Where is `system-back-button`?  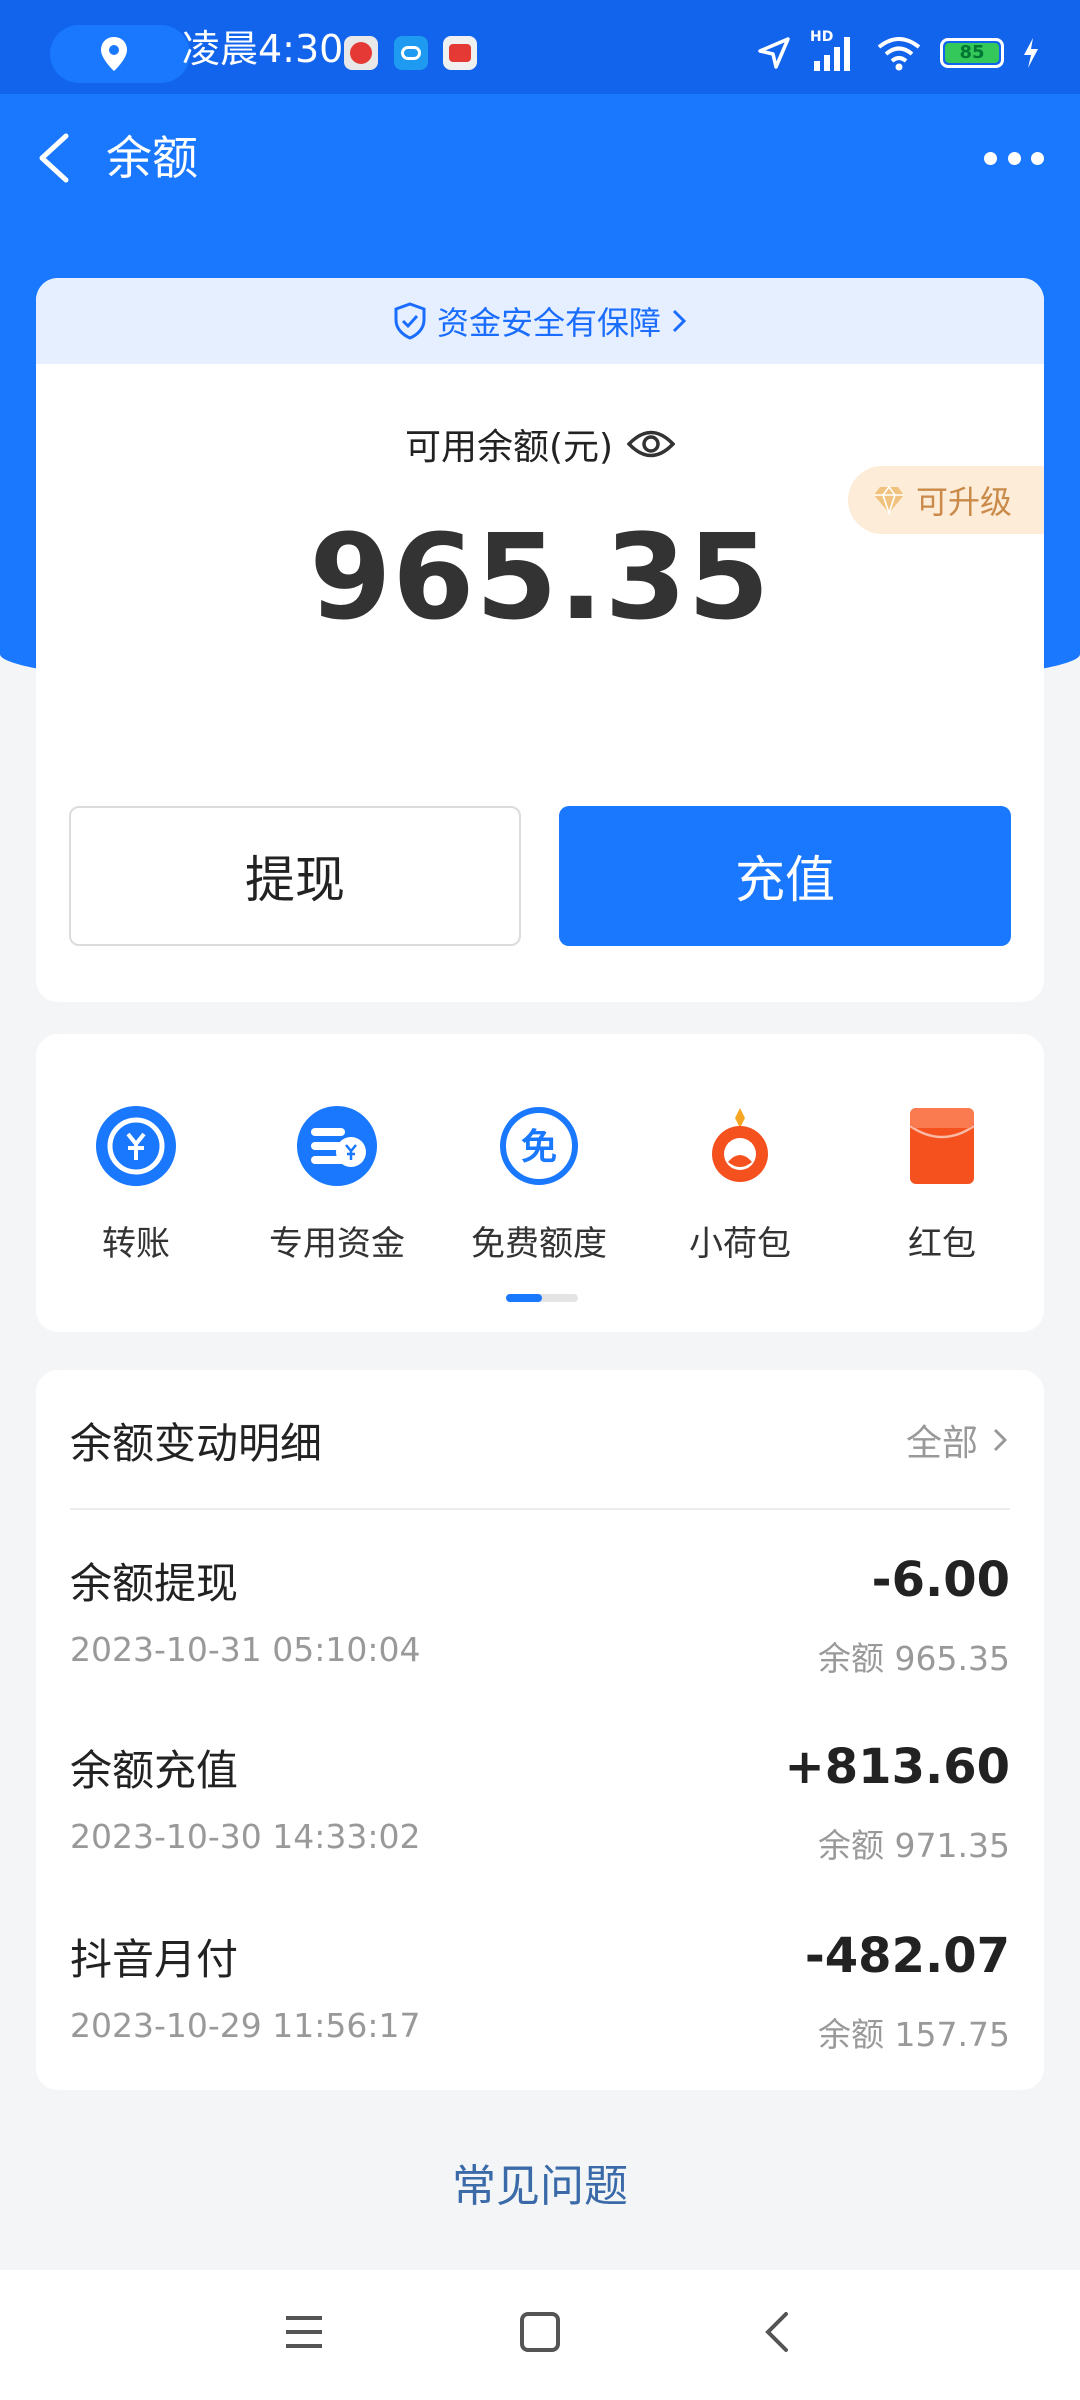
system-back-button is located at coordinates (778, 2334).